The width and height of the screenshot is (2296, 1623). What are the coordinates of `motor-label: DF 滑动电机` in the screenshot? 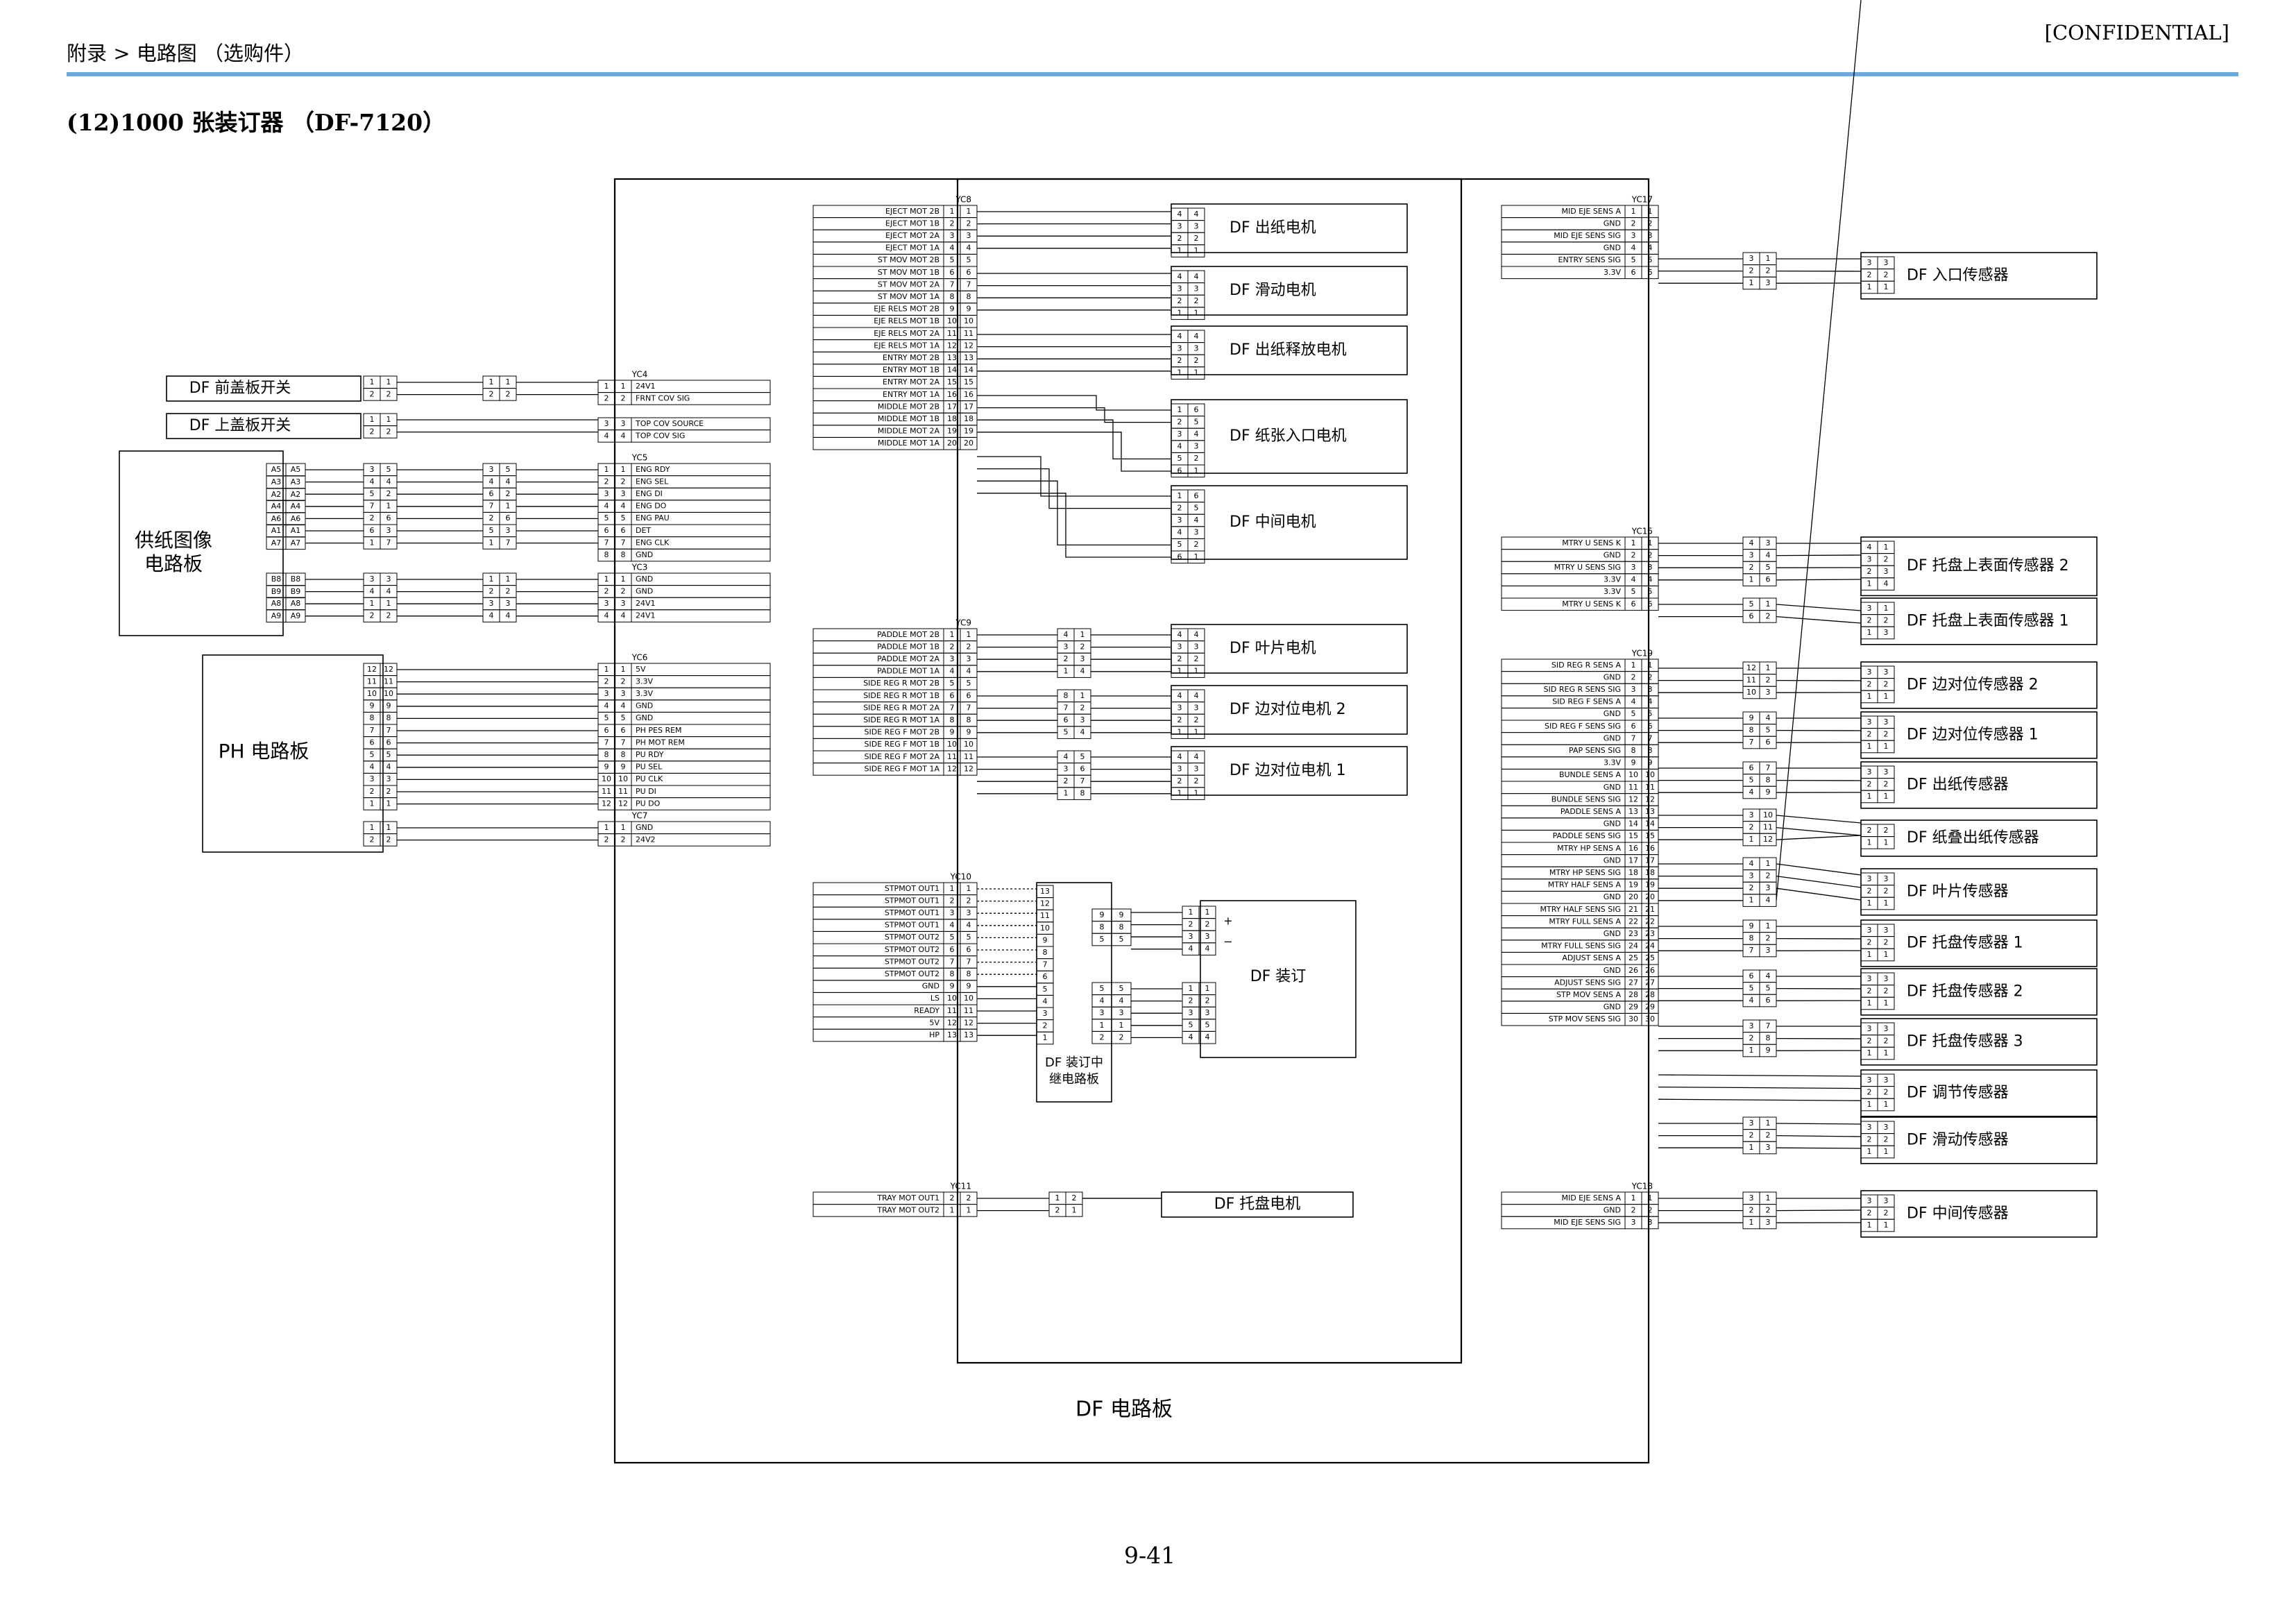 It's located at (1273, 290).